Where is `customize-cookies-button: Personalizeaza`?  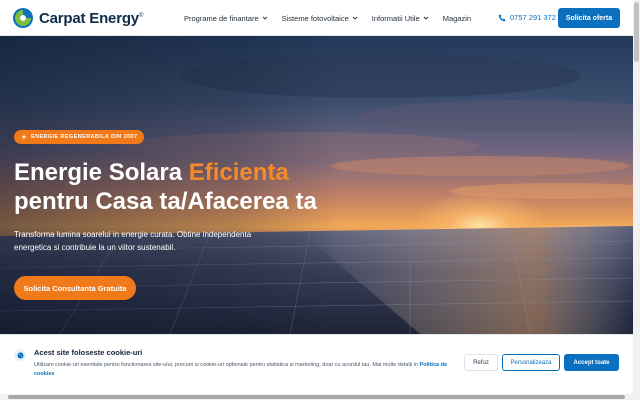 customize-cookies-button: Personalizeaza is located at coordinates (531, 362).